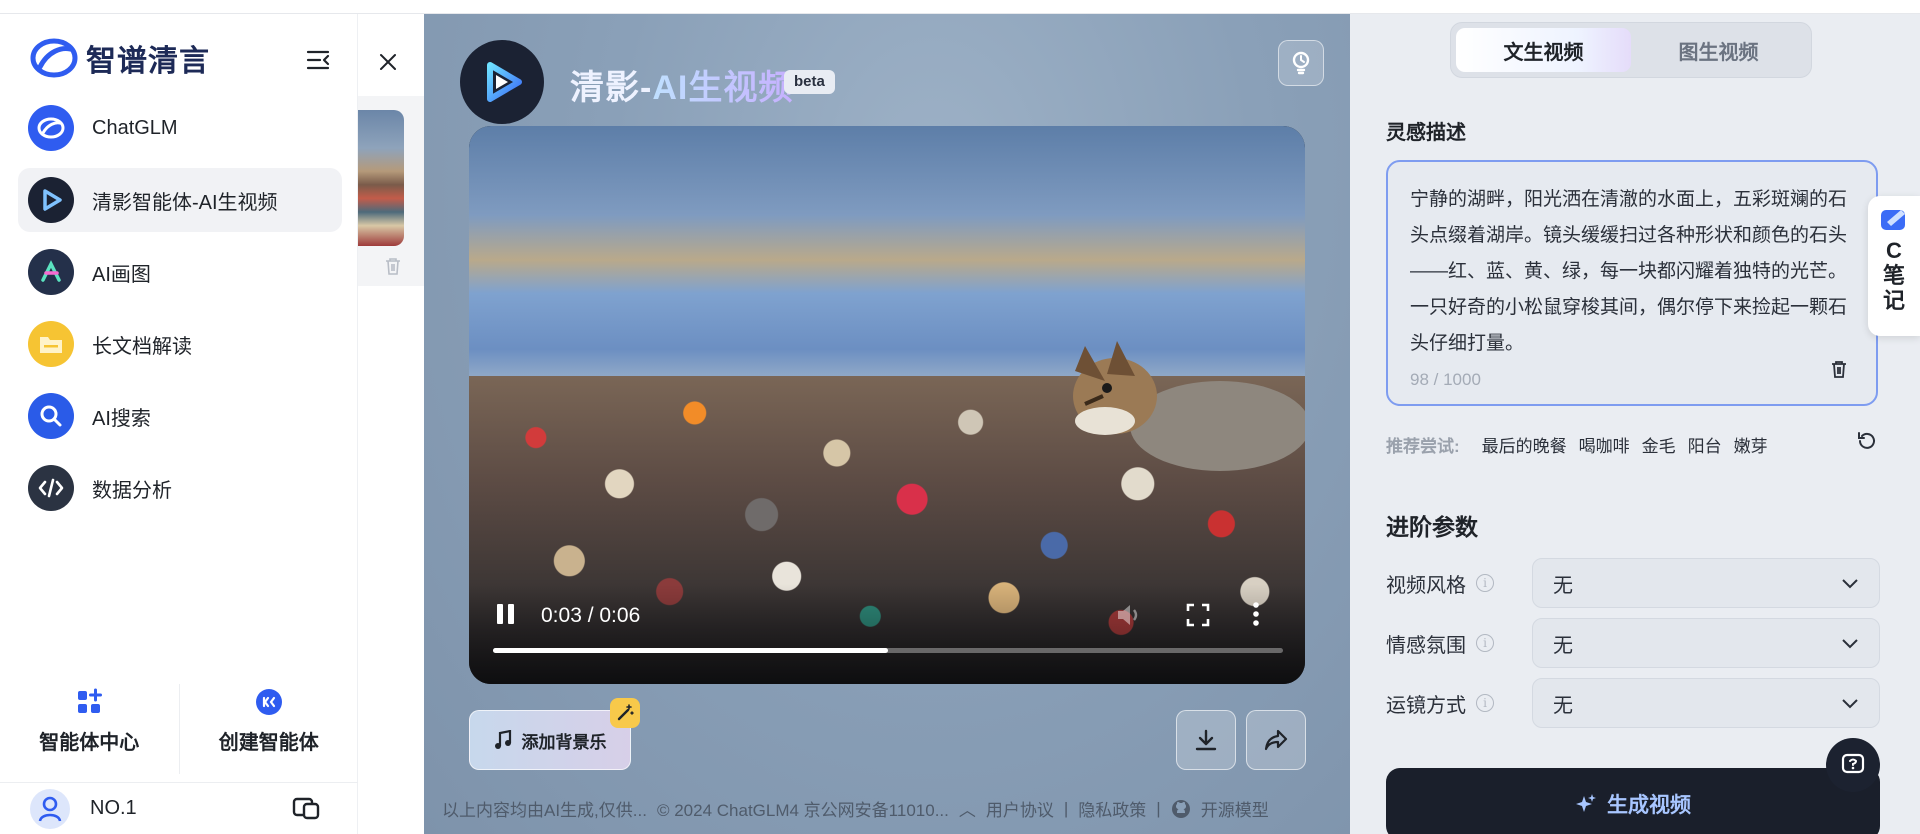  Describe the element at coordinates (1181, 809) in the screenshot. I see `github-icon` at that location.